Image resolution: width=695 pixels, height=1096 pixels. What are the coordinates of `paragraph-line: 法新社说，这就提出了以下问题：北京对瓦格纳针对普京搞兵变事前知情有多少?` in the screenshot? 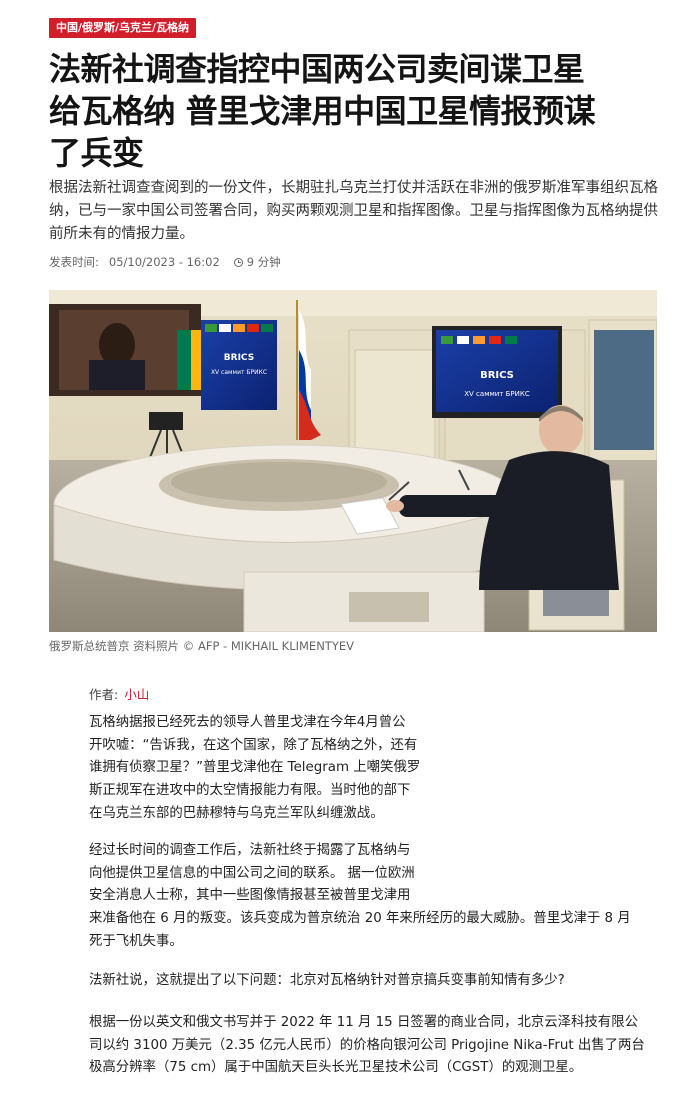 It's located at (327, 980).